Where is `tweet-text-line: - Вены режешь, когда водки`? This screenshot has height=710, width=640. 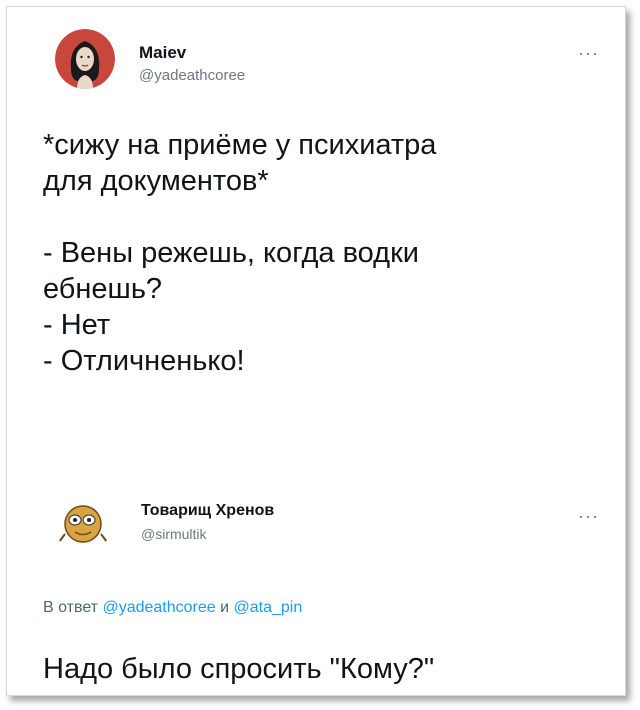
tweet-text-line: - Вены режешь, когда водки is located at coordinates (231, 253).